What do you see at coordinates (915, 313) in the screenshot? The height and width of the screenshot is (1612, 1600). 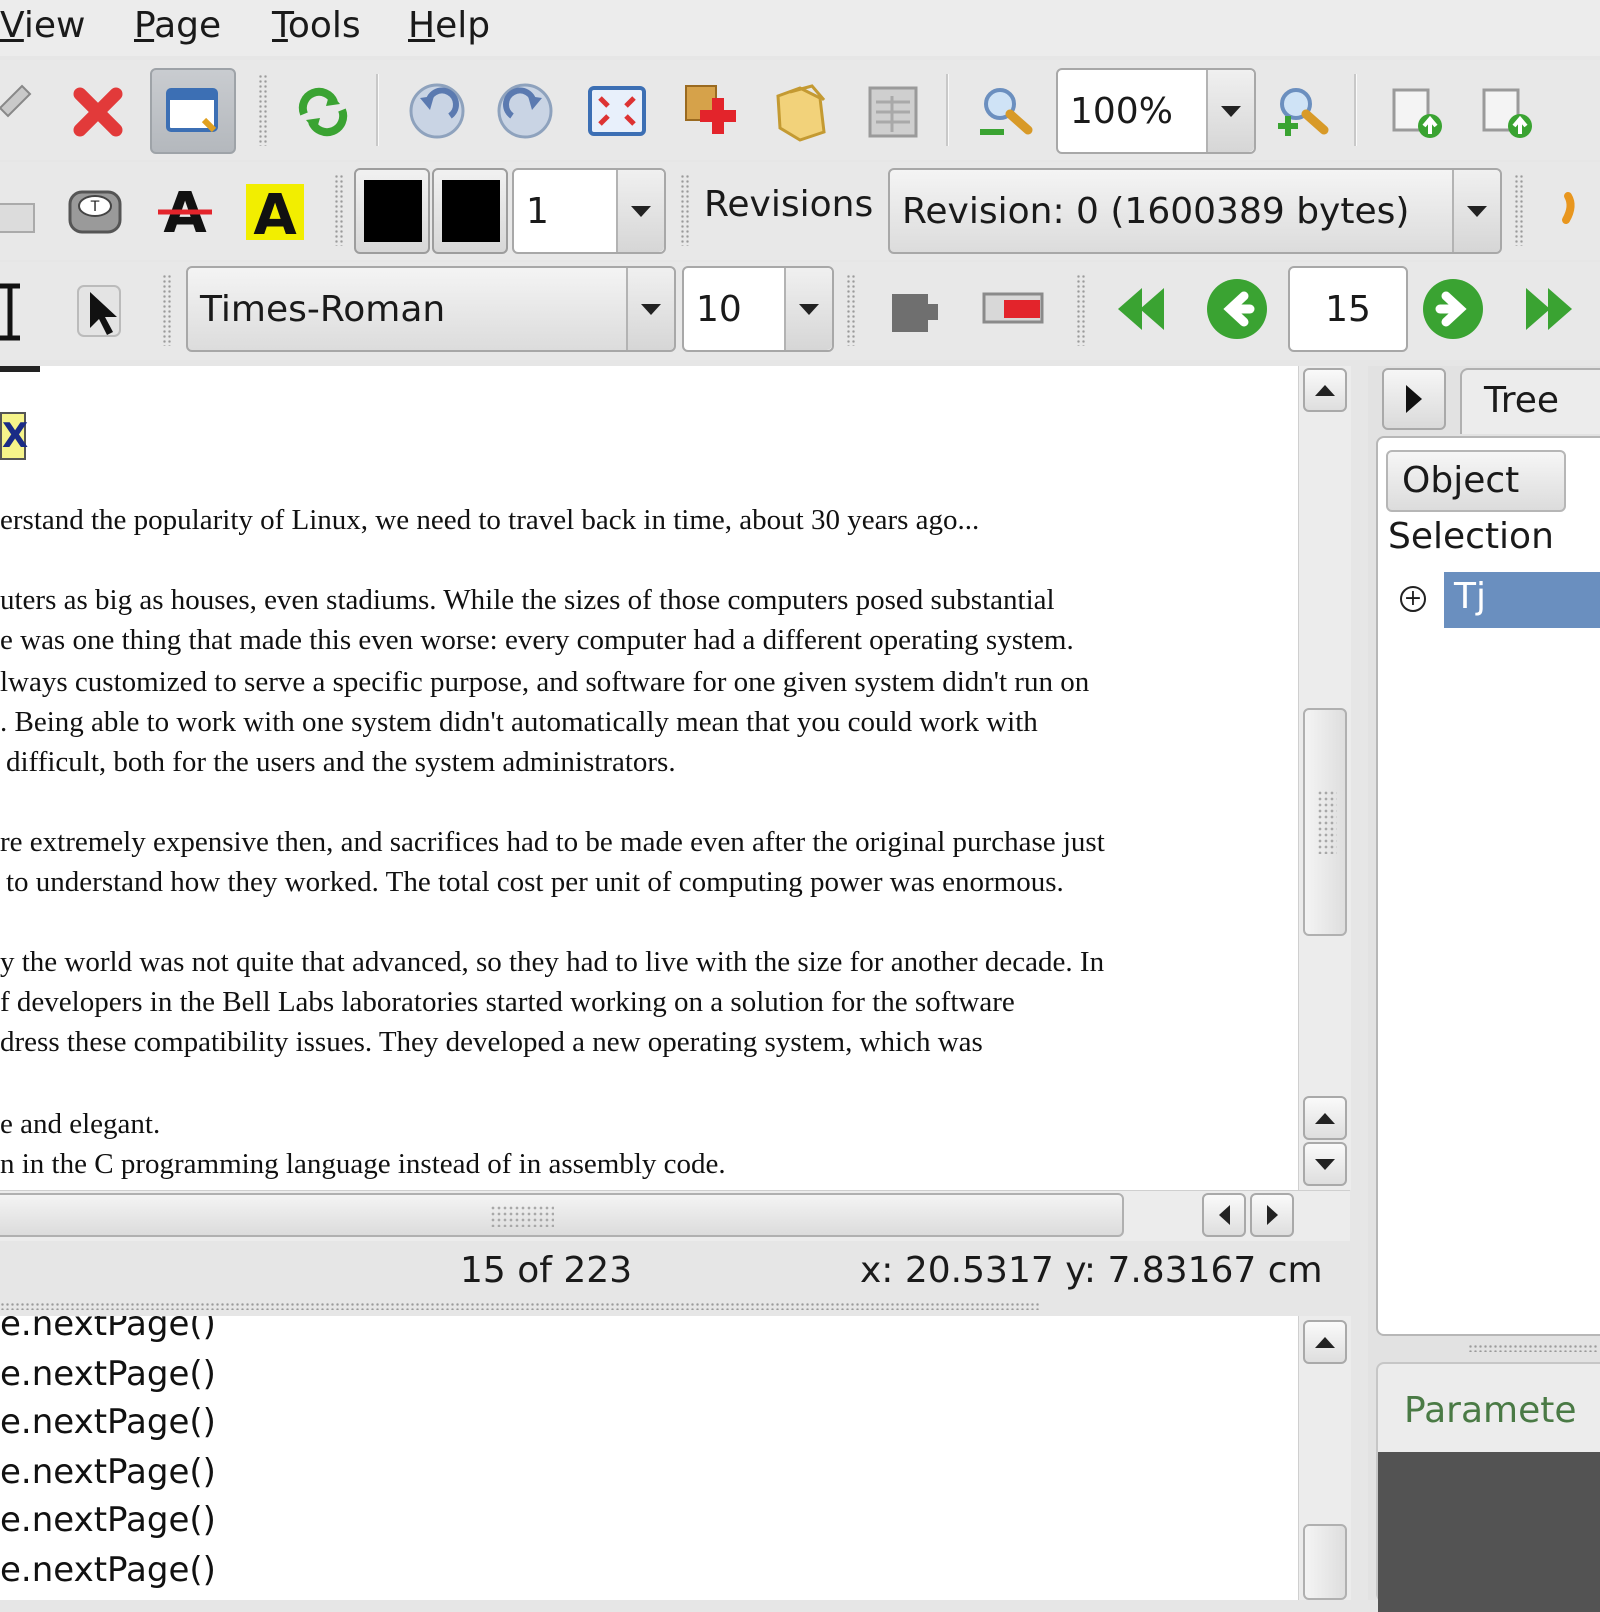 I see `puzzle-piece-icon` at bounding box center [915, 313].